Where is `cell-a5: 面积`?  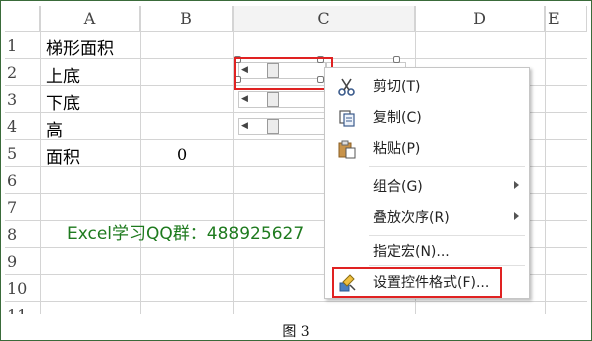
cell-a5: 面积 is located at coordinates (63, 155).